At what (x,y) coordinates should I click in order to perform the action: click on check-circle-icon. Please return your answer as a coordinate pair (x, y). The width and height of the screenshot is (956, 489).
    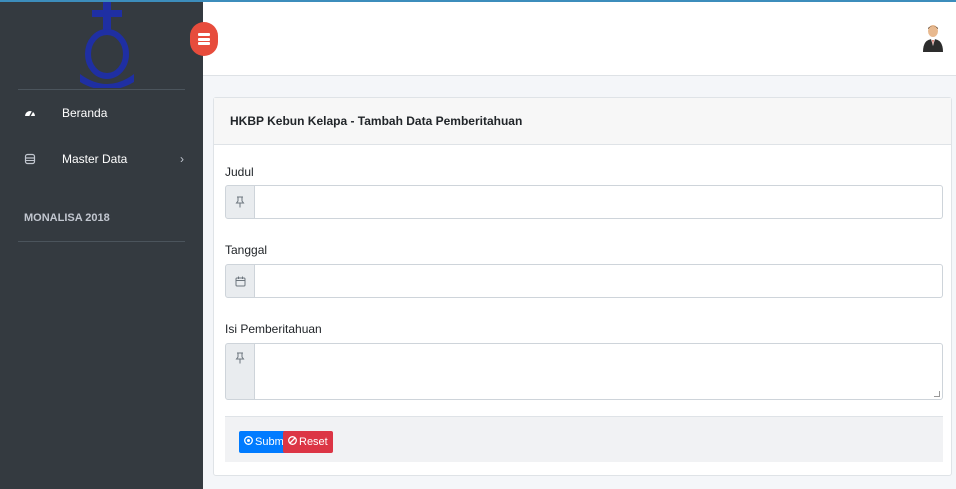
    Looking at the image, I should click on (248, 442).